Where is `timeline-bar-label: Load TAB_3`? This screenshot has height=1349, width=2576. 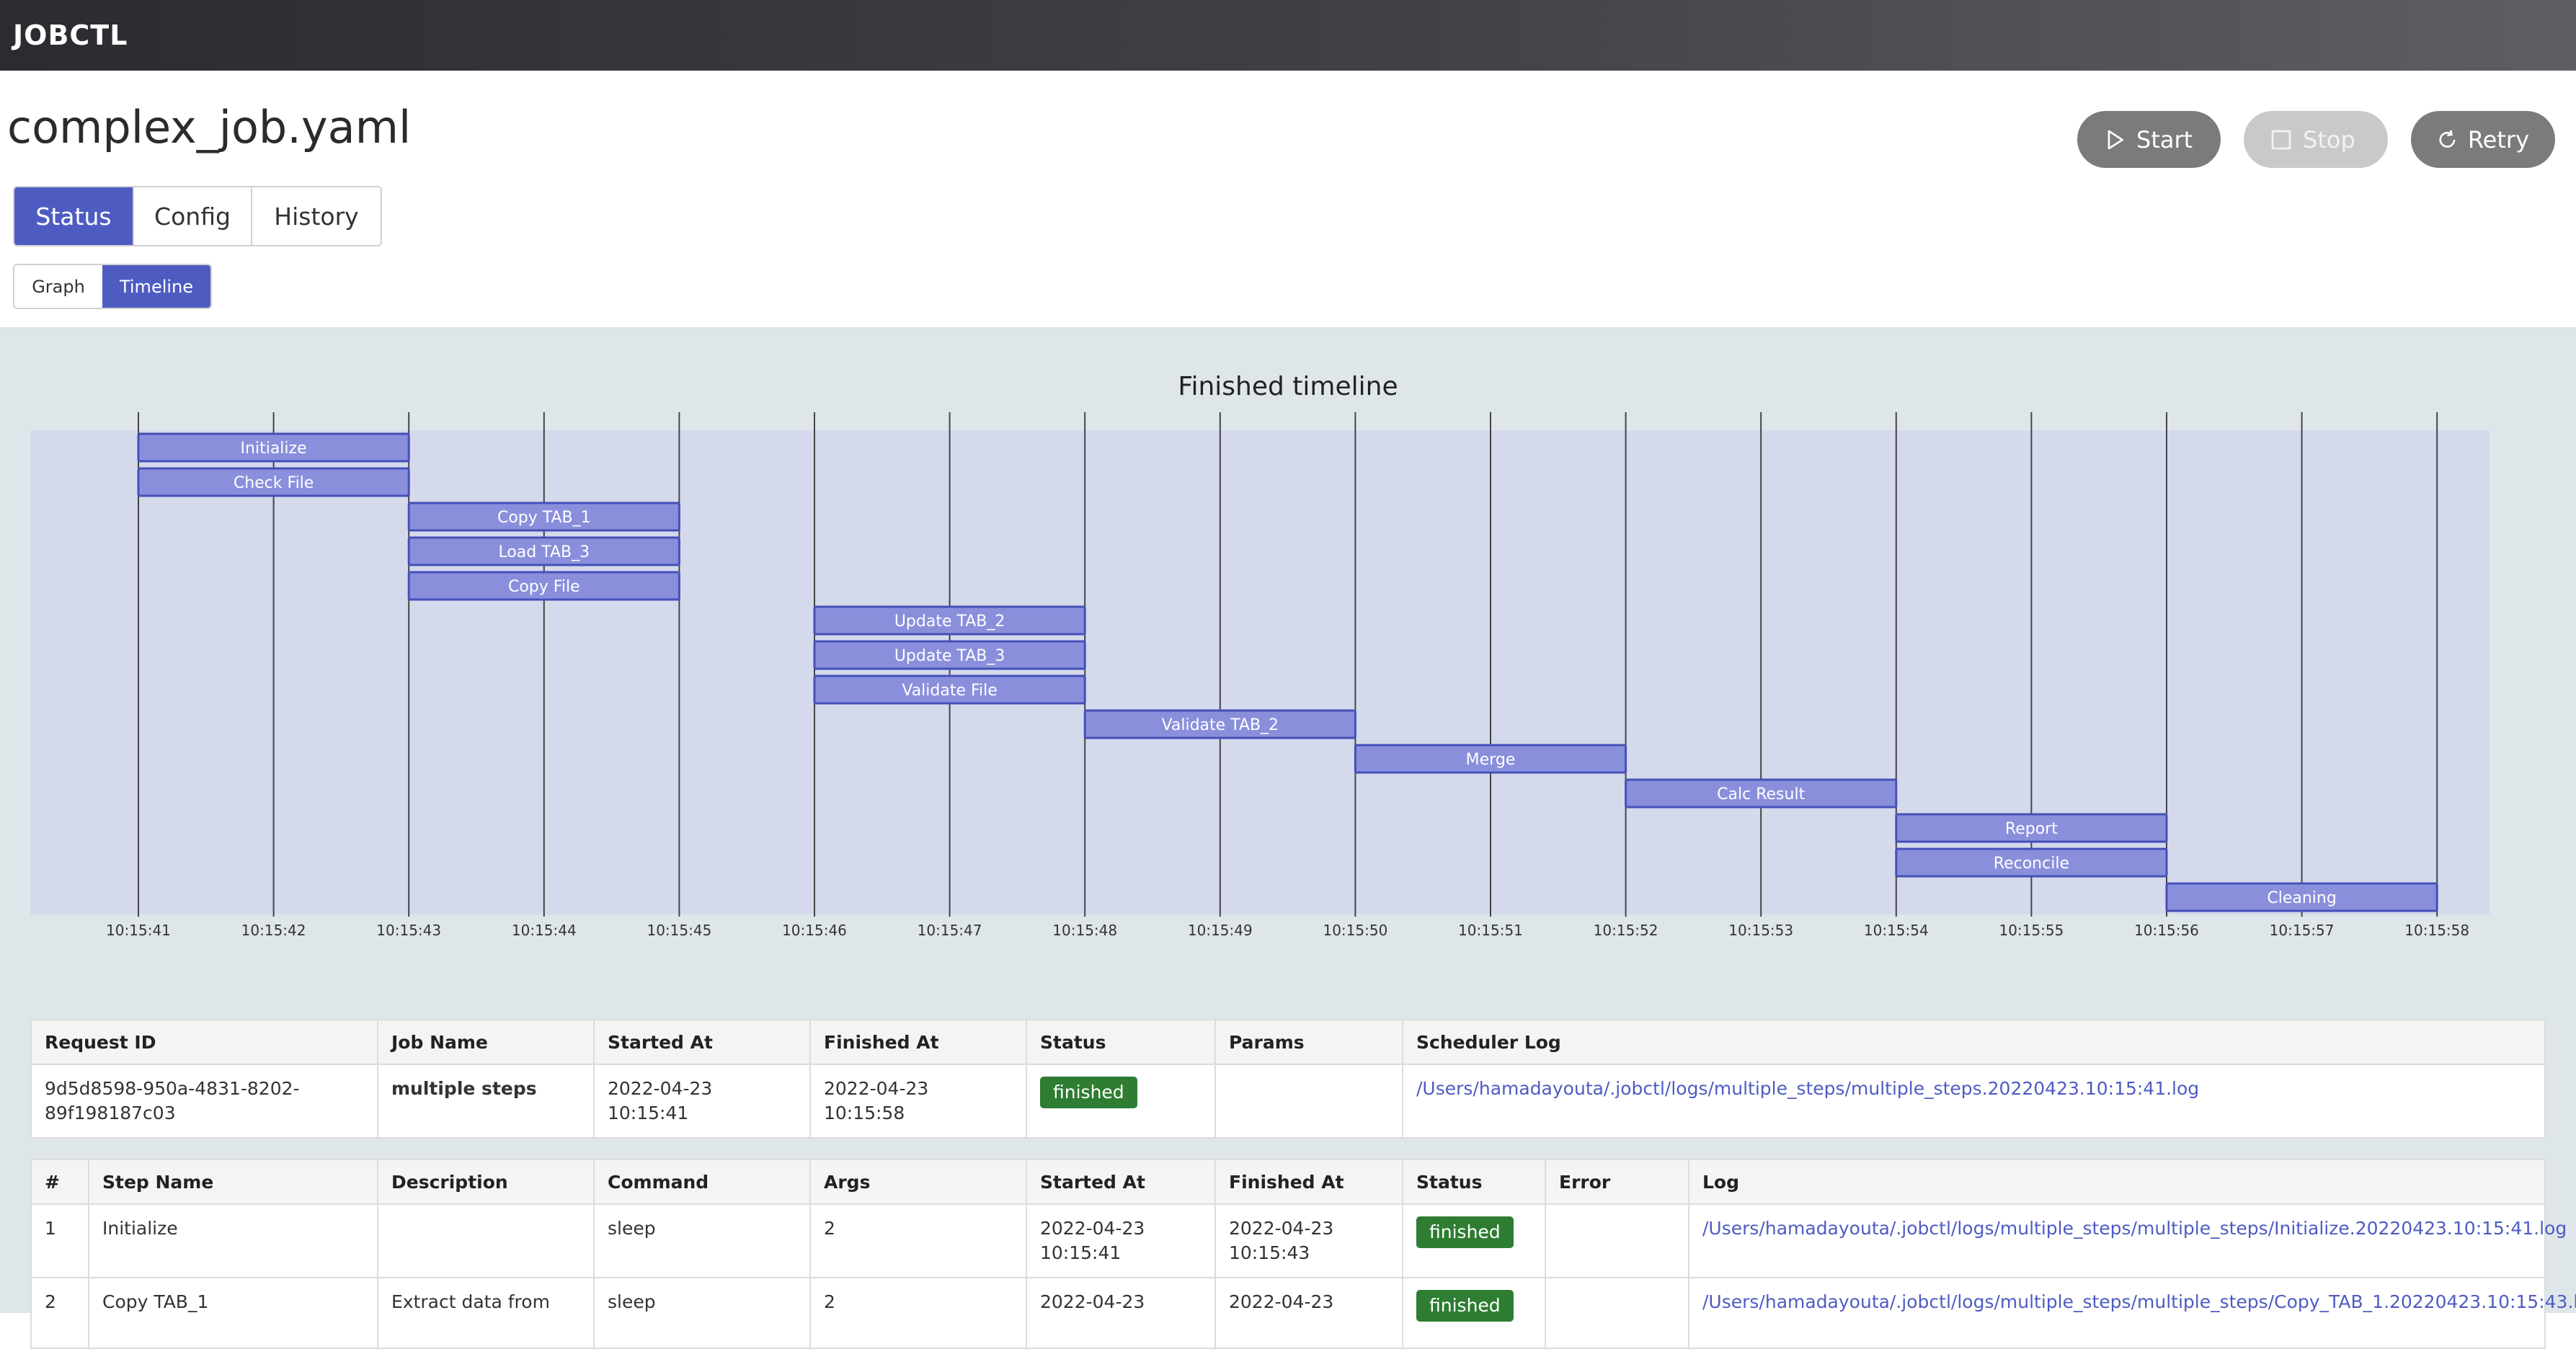
timeline-bar-label: Load TAB_3 is located at coordinates (544, 552).